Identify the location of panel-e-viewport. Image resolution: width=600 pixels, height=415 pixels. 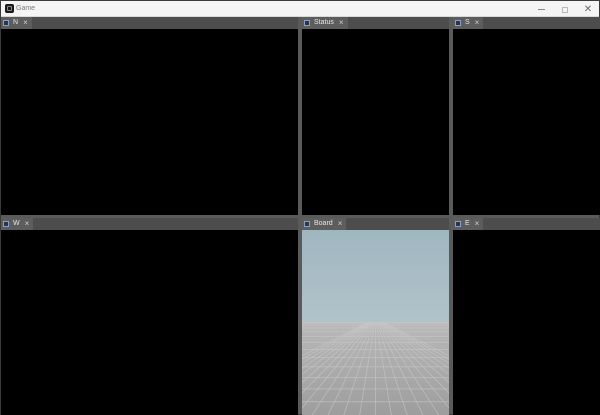
(526, 322).